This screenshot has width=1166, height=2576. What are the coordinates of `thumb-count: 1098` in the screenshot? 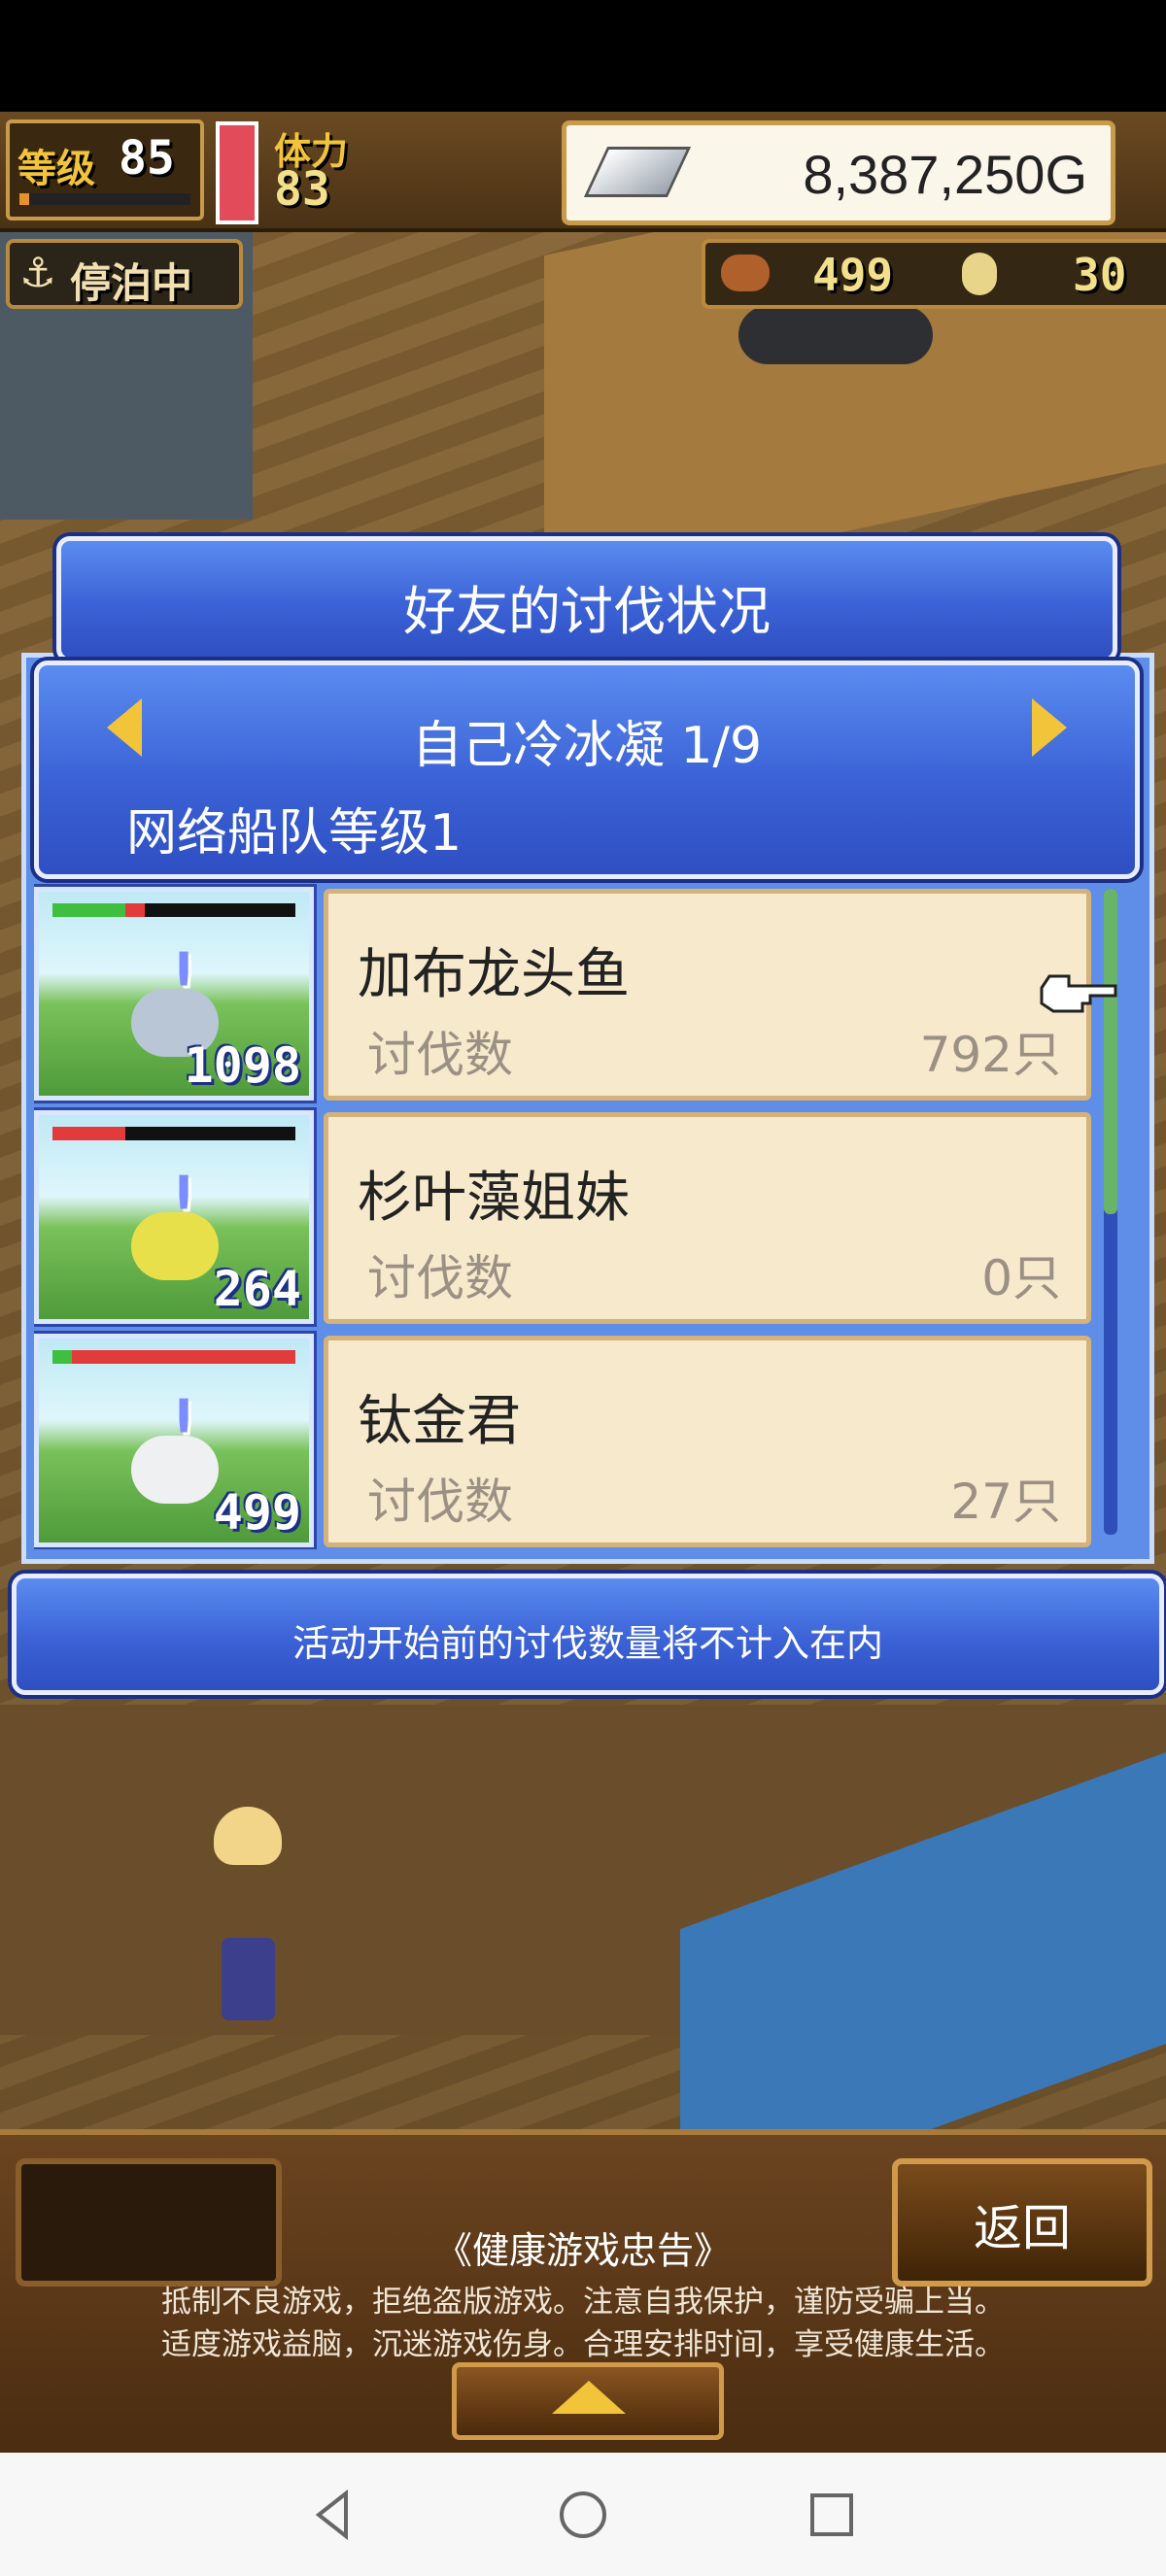 It's located at (242, 1065).